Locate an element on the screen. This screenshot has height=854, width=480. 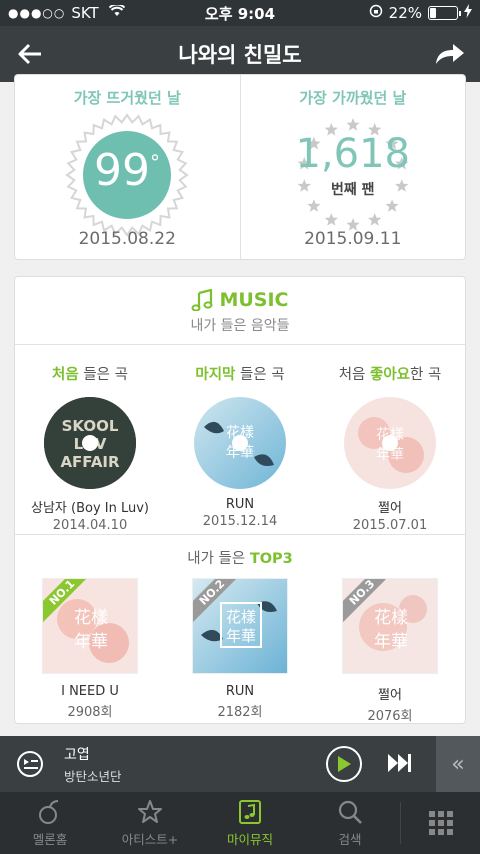
play-icon is located at coordinates (344, 764).